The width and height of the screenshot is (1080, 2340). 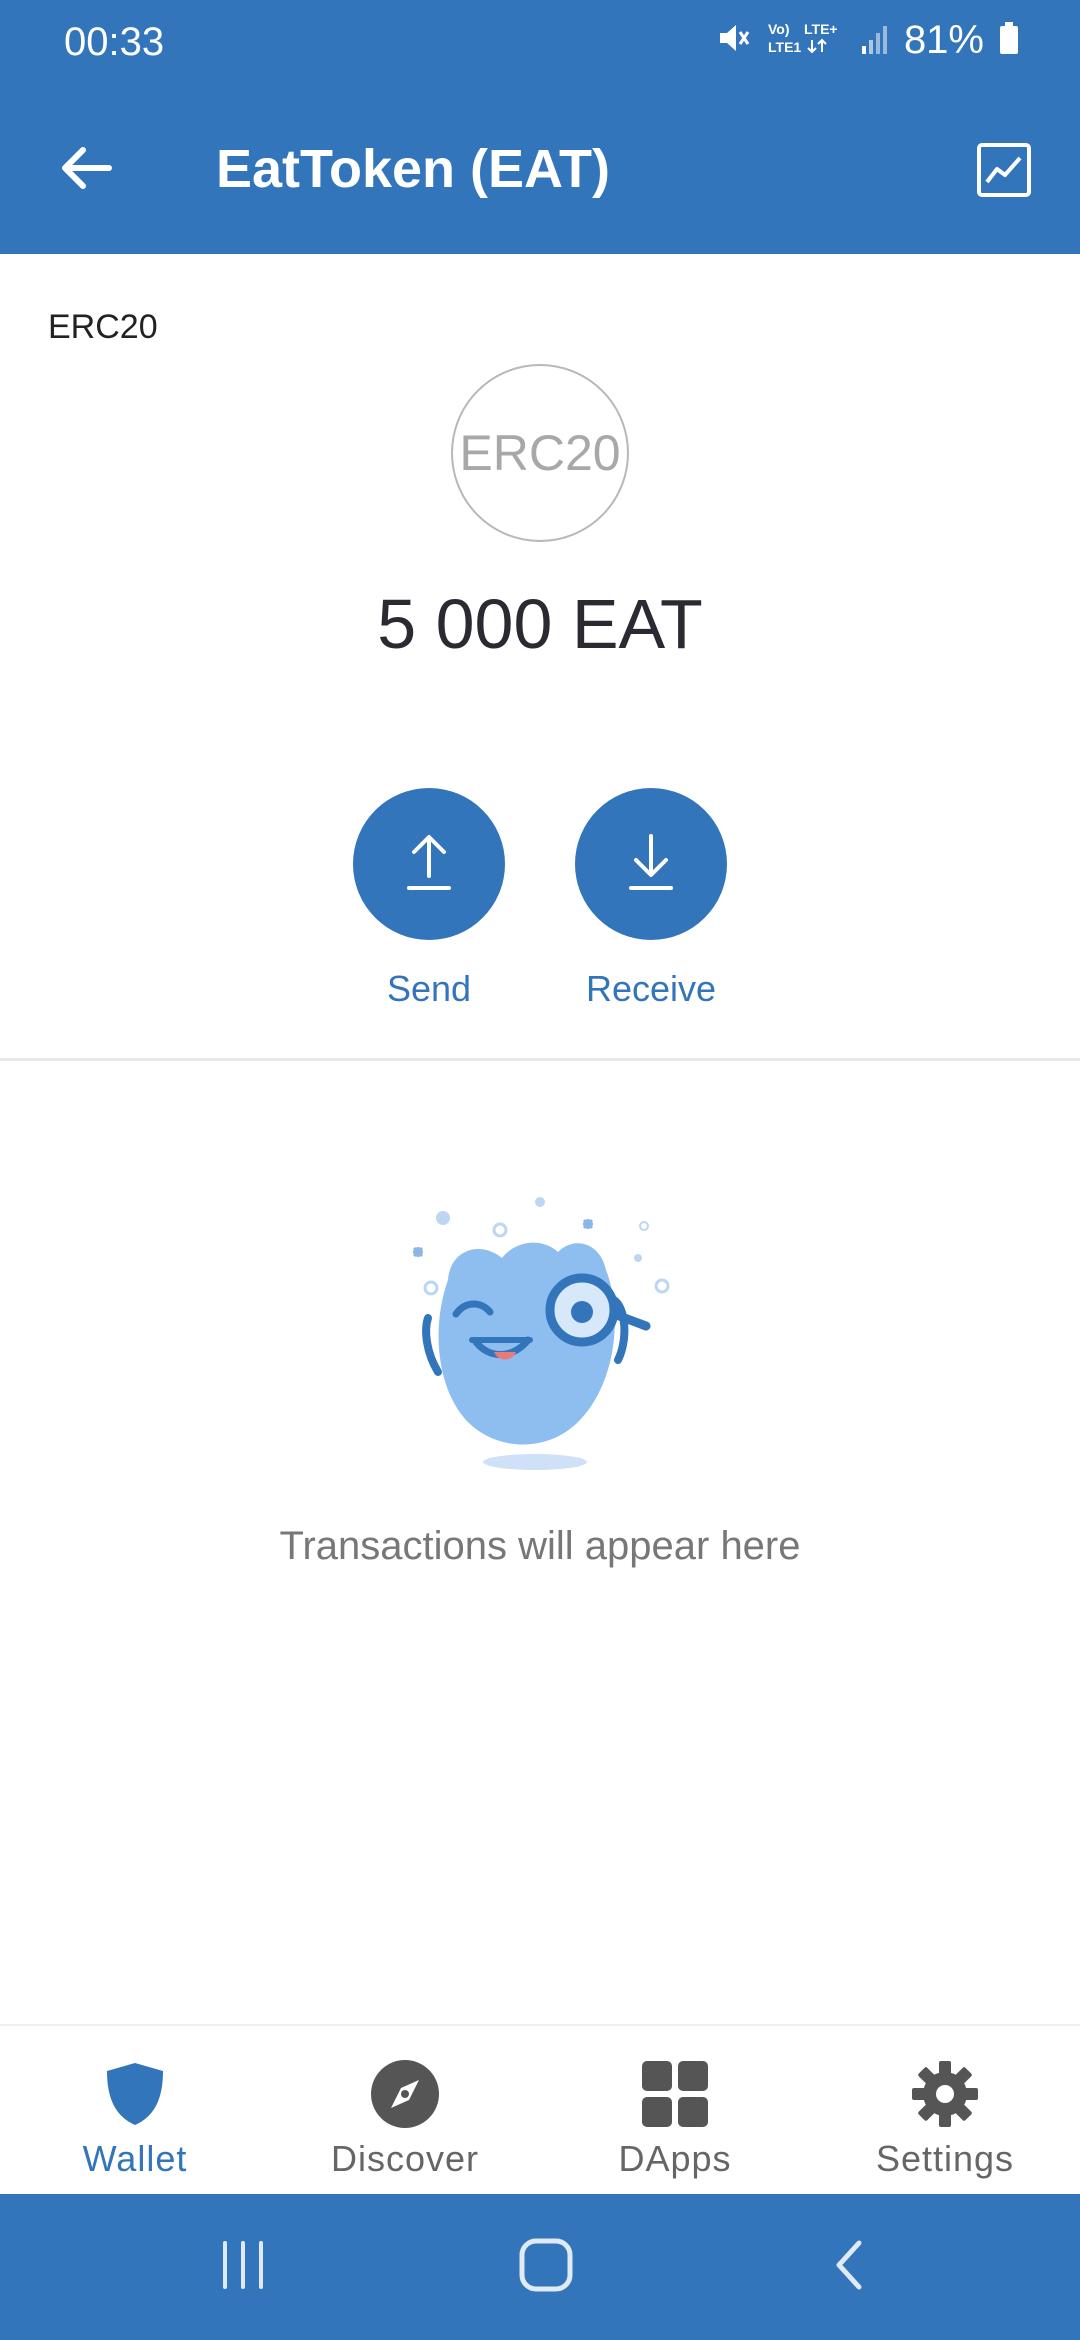 I want to click on token-logo-text: ERC20, so click(x=540, y=453).